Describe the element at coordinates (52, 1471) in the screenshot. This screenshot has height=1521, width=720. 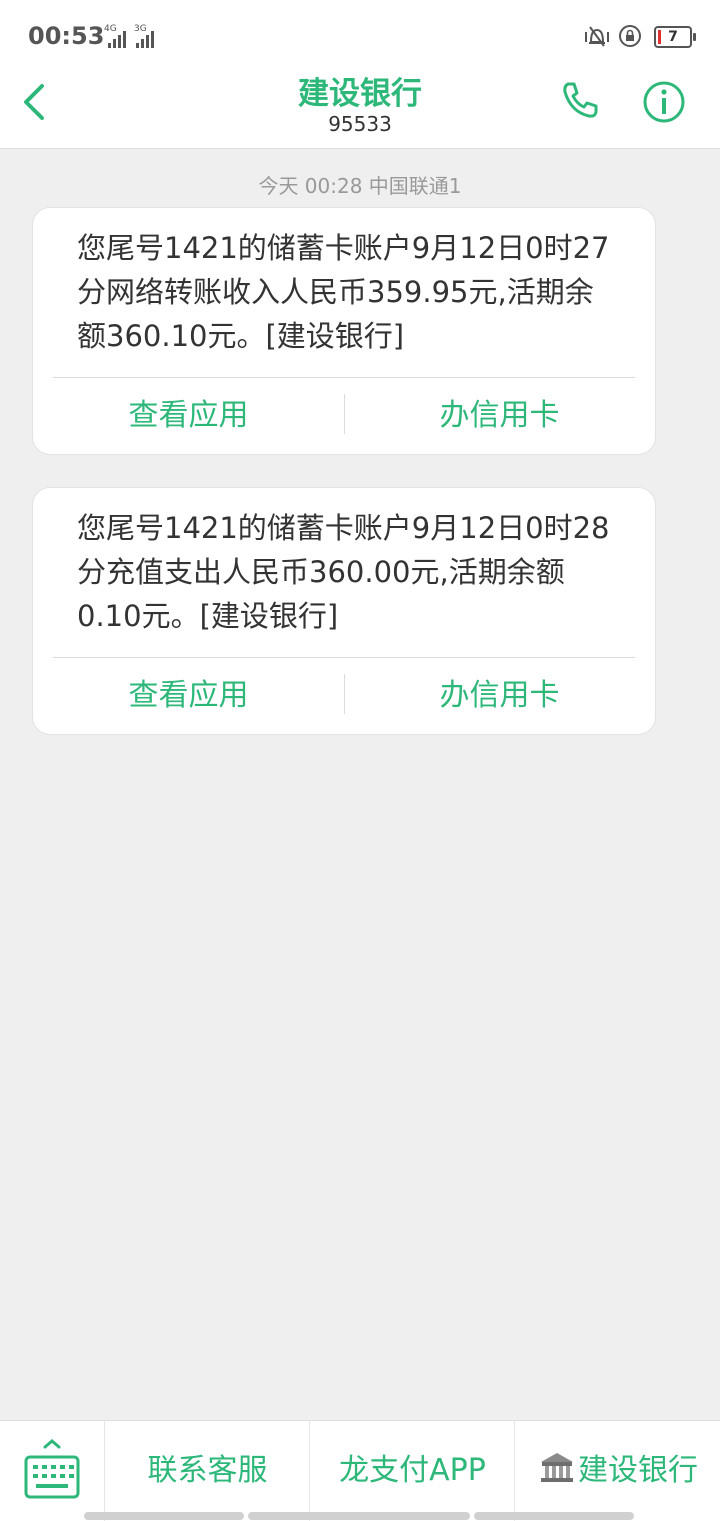
I see `keyboard-icon` at that location.